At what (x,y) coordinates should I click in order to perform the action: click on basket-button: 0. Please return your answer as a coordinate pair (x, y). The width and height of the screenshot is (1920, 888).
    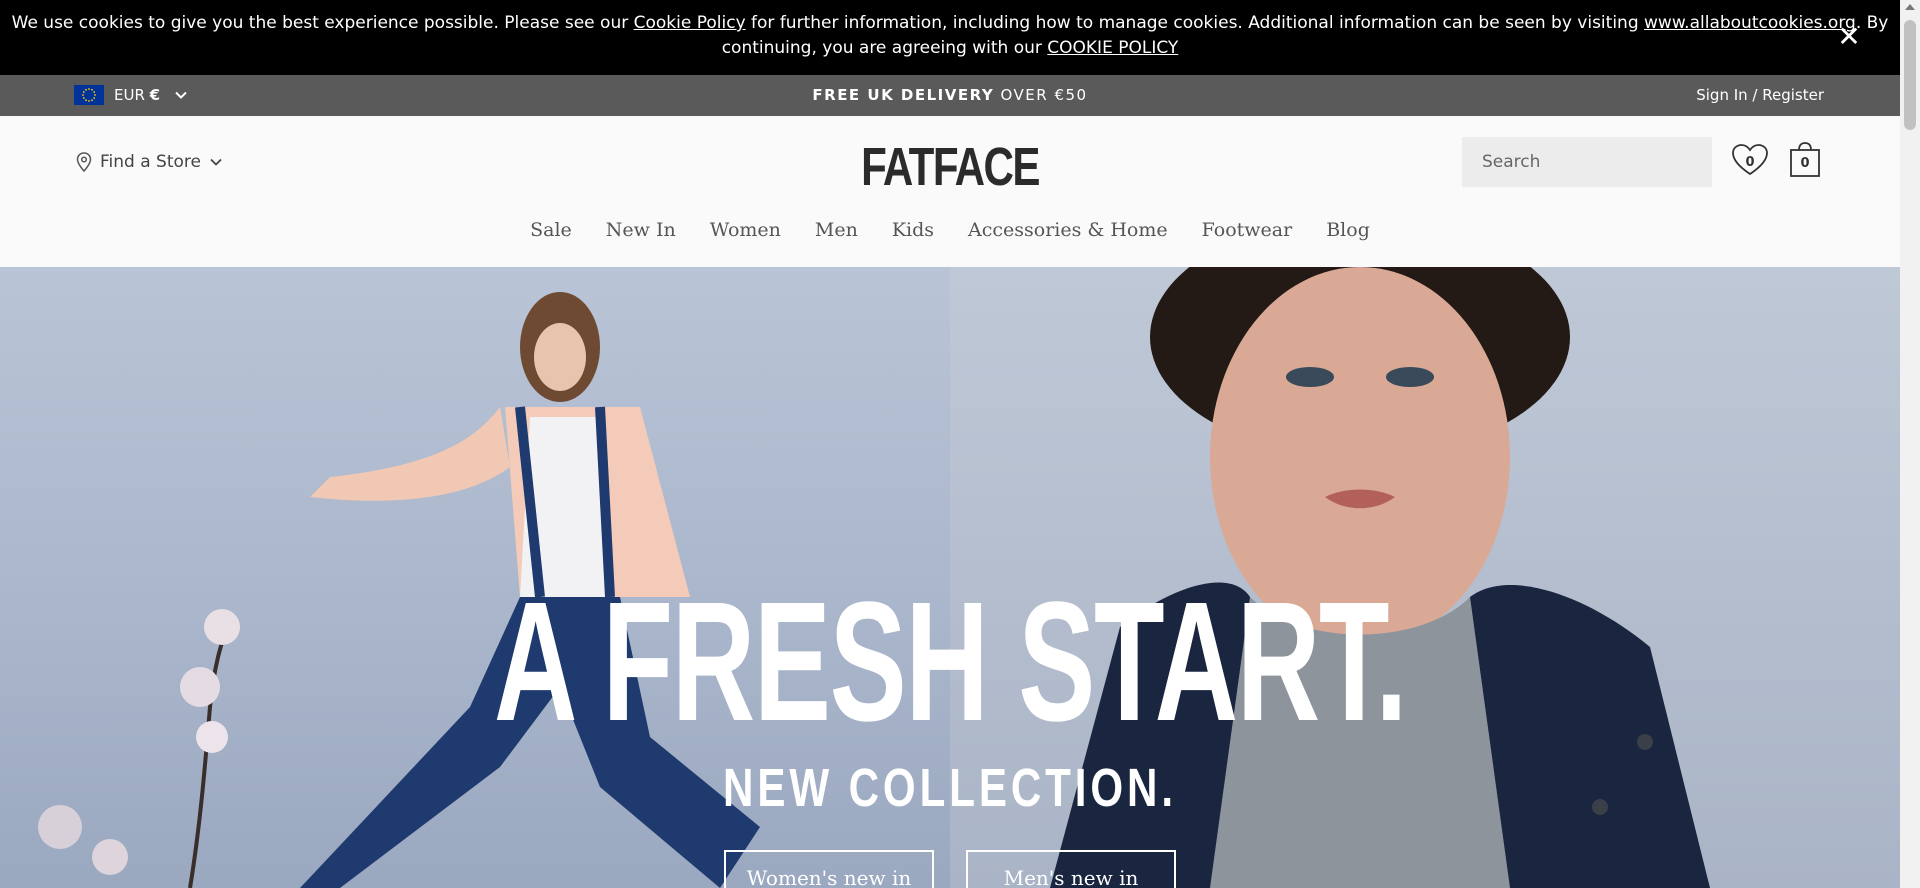
    Looking at the image, I should click on (1805, 159).